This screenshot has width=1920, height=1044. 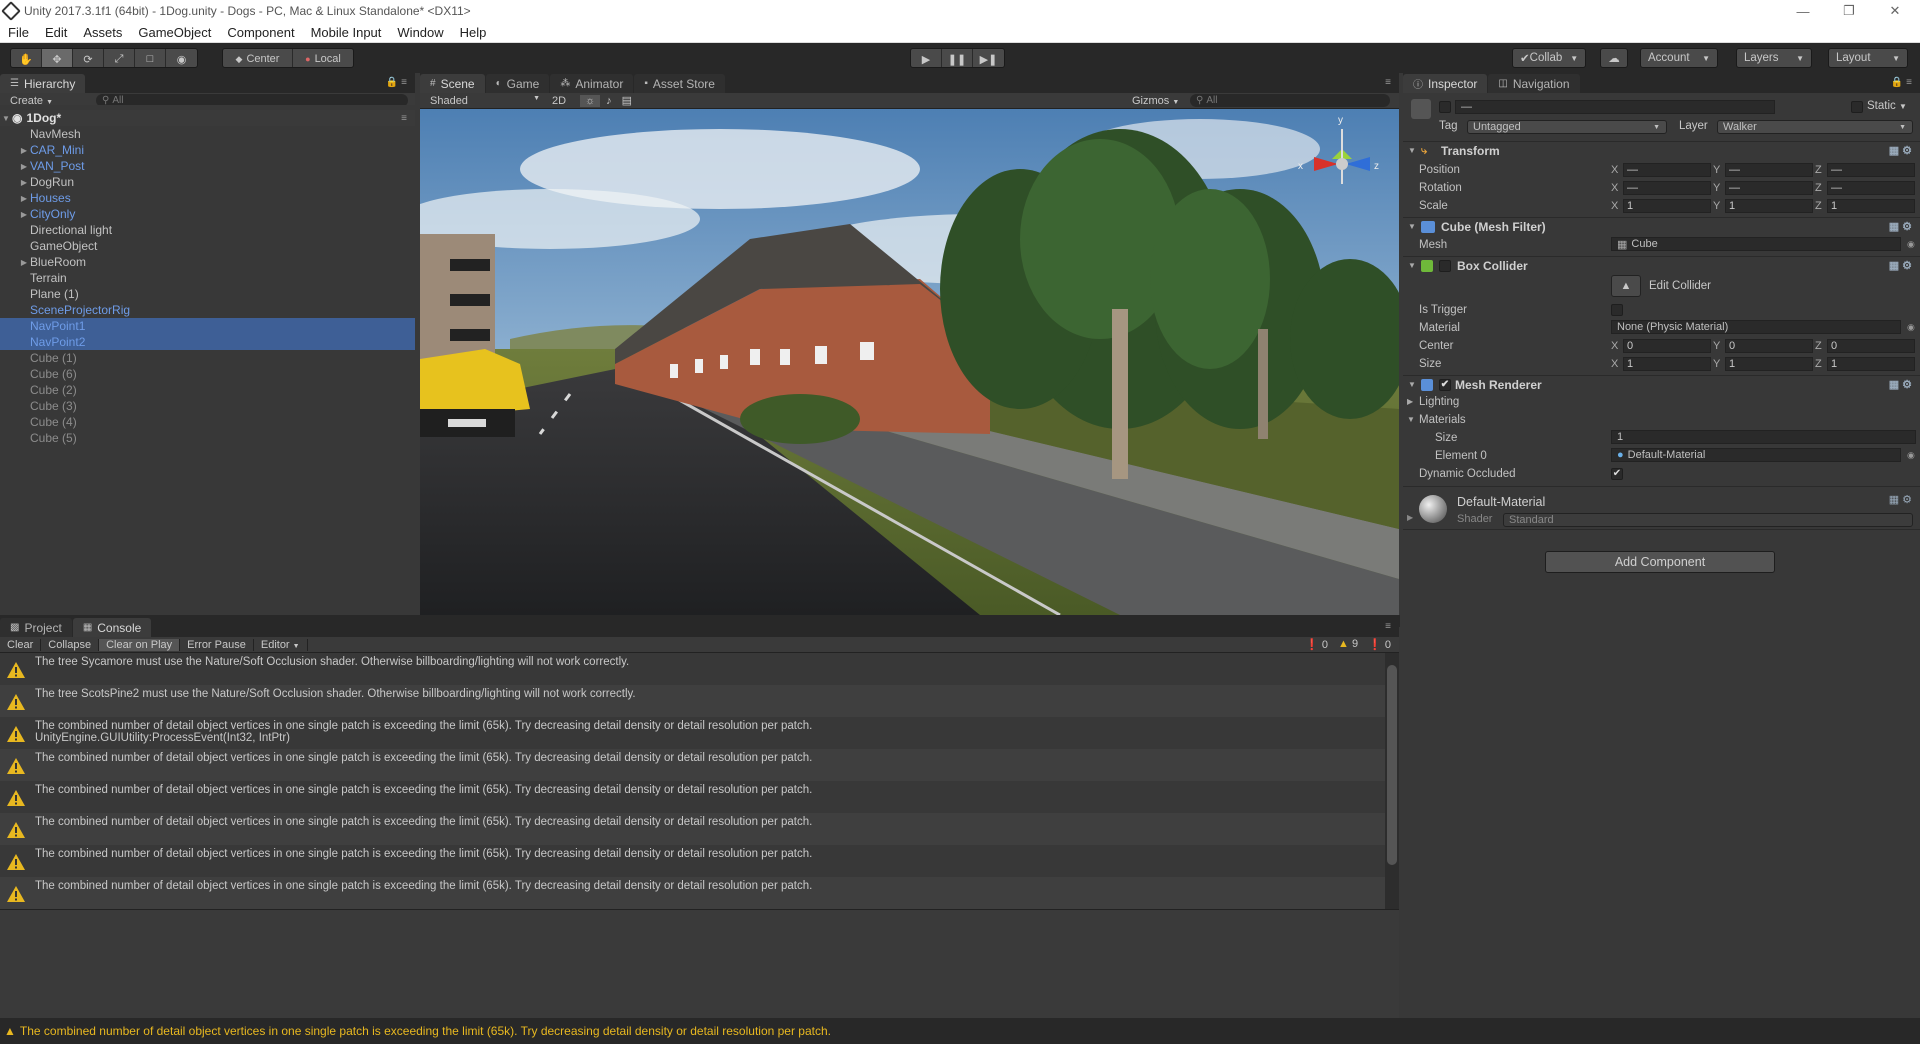 I want to click on scene-root: ▼ ◉ 1Dog* ≡, so click(x=207, y=118).